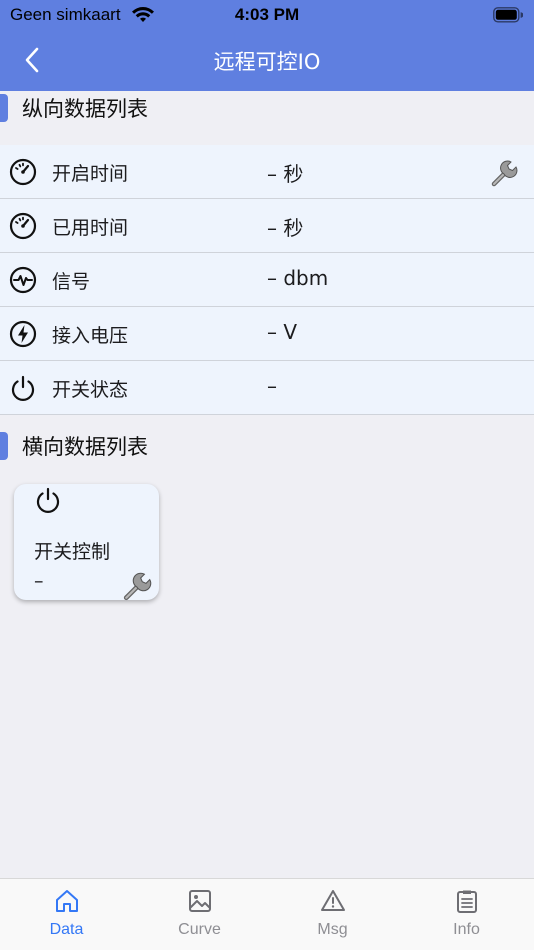 This screenshot has width=534, height=950. What do you see at coordinates (71, 282) in the screenshot?
I see `row-label: 信号` at bounding box center [71, 282].